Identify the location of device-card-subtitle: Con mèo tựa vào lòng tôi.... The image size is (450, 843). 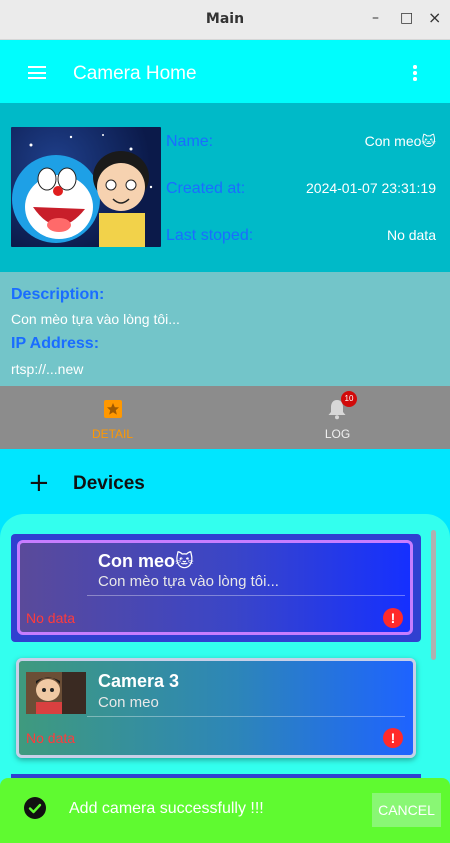
(188, 581).